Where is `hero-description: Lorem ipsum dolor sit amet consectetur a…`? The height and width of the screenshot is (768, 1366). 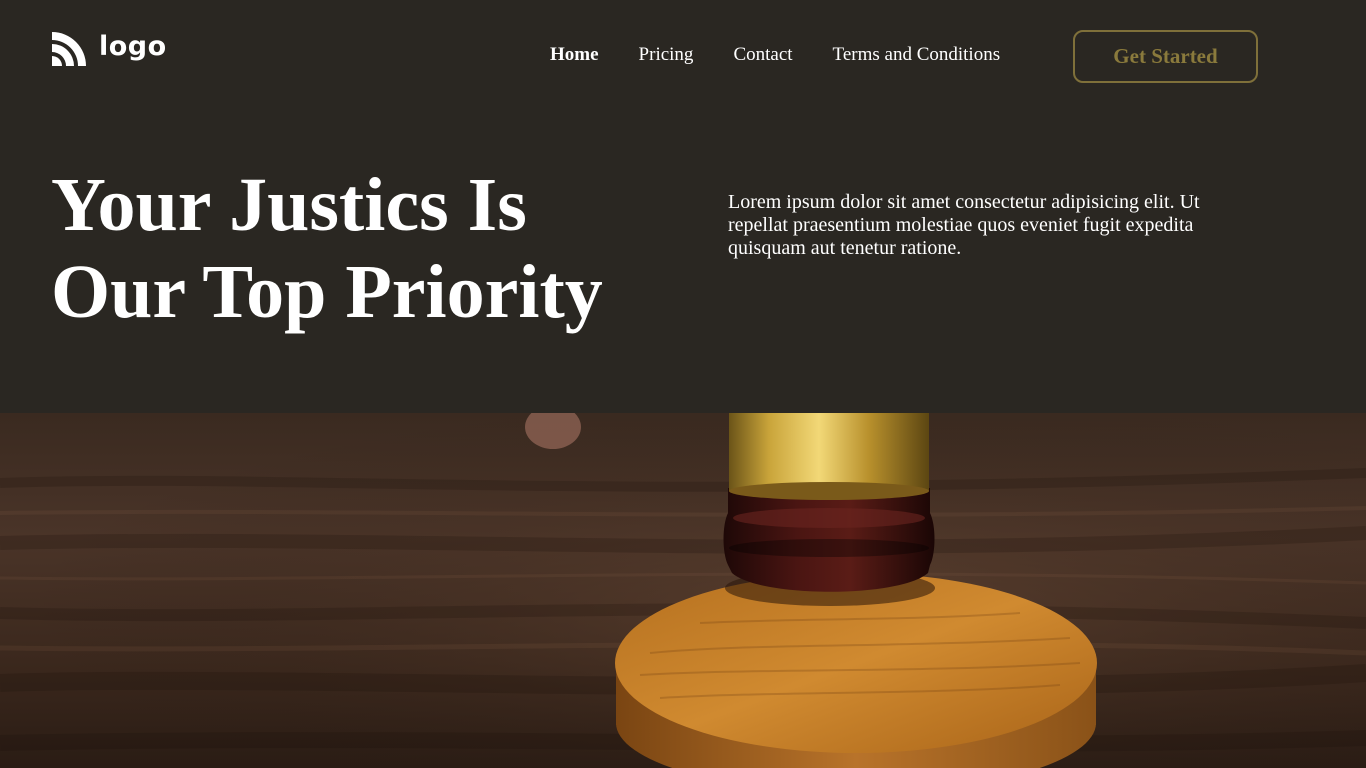
hero-description: Lorem ipsum dolor sit amet consectetur a… is located at coordinates (964, 225).